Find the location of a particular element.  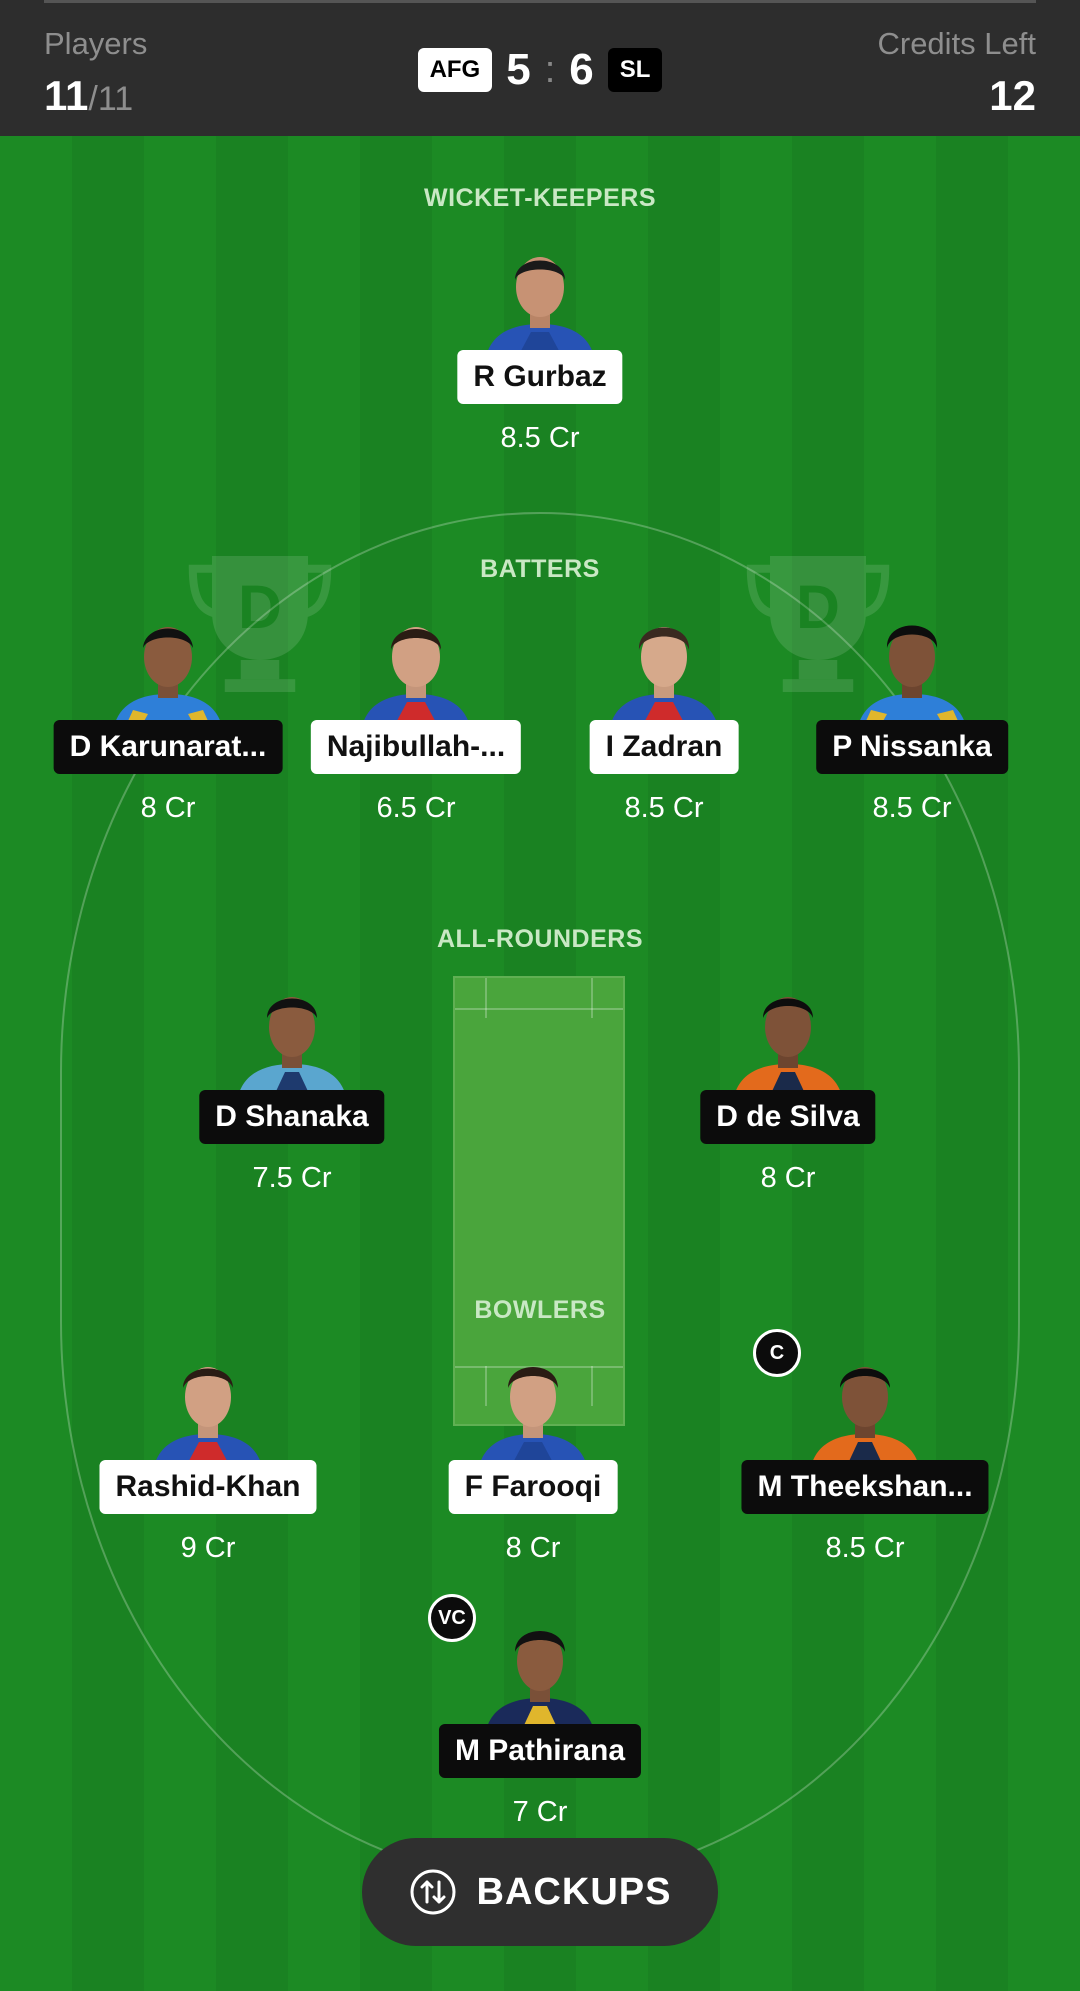

team-a-tag: AFG is located at coordinates (455, 70).